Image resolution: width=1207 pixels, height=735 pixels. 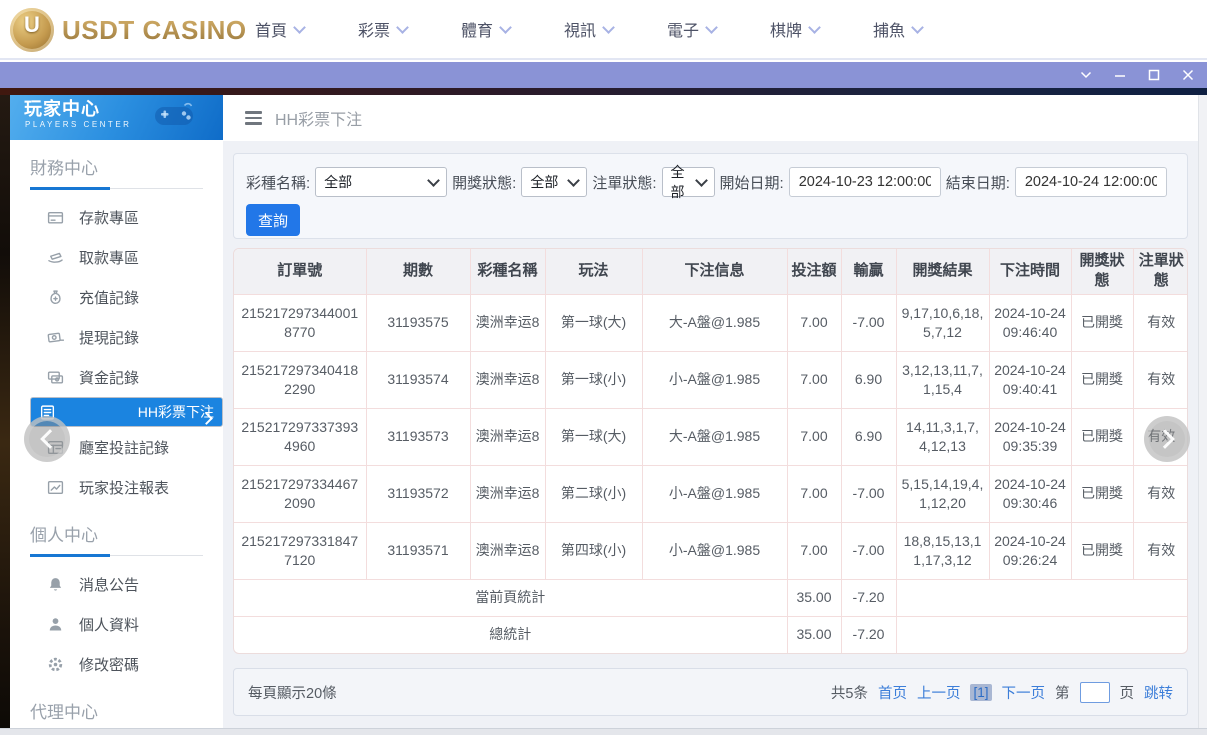 I want to click on col-win-loss: 輸贏, so click(x=869, y=272).